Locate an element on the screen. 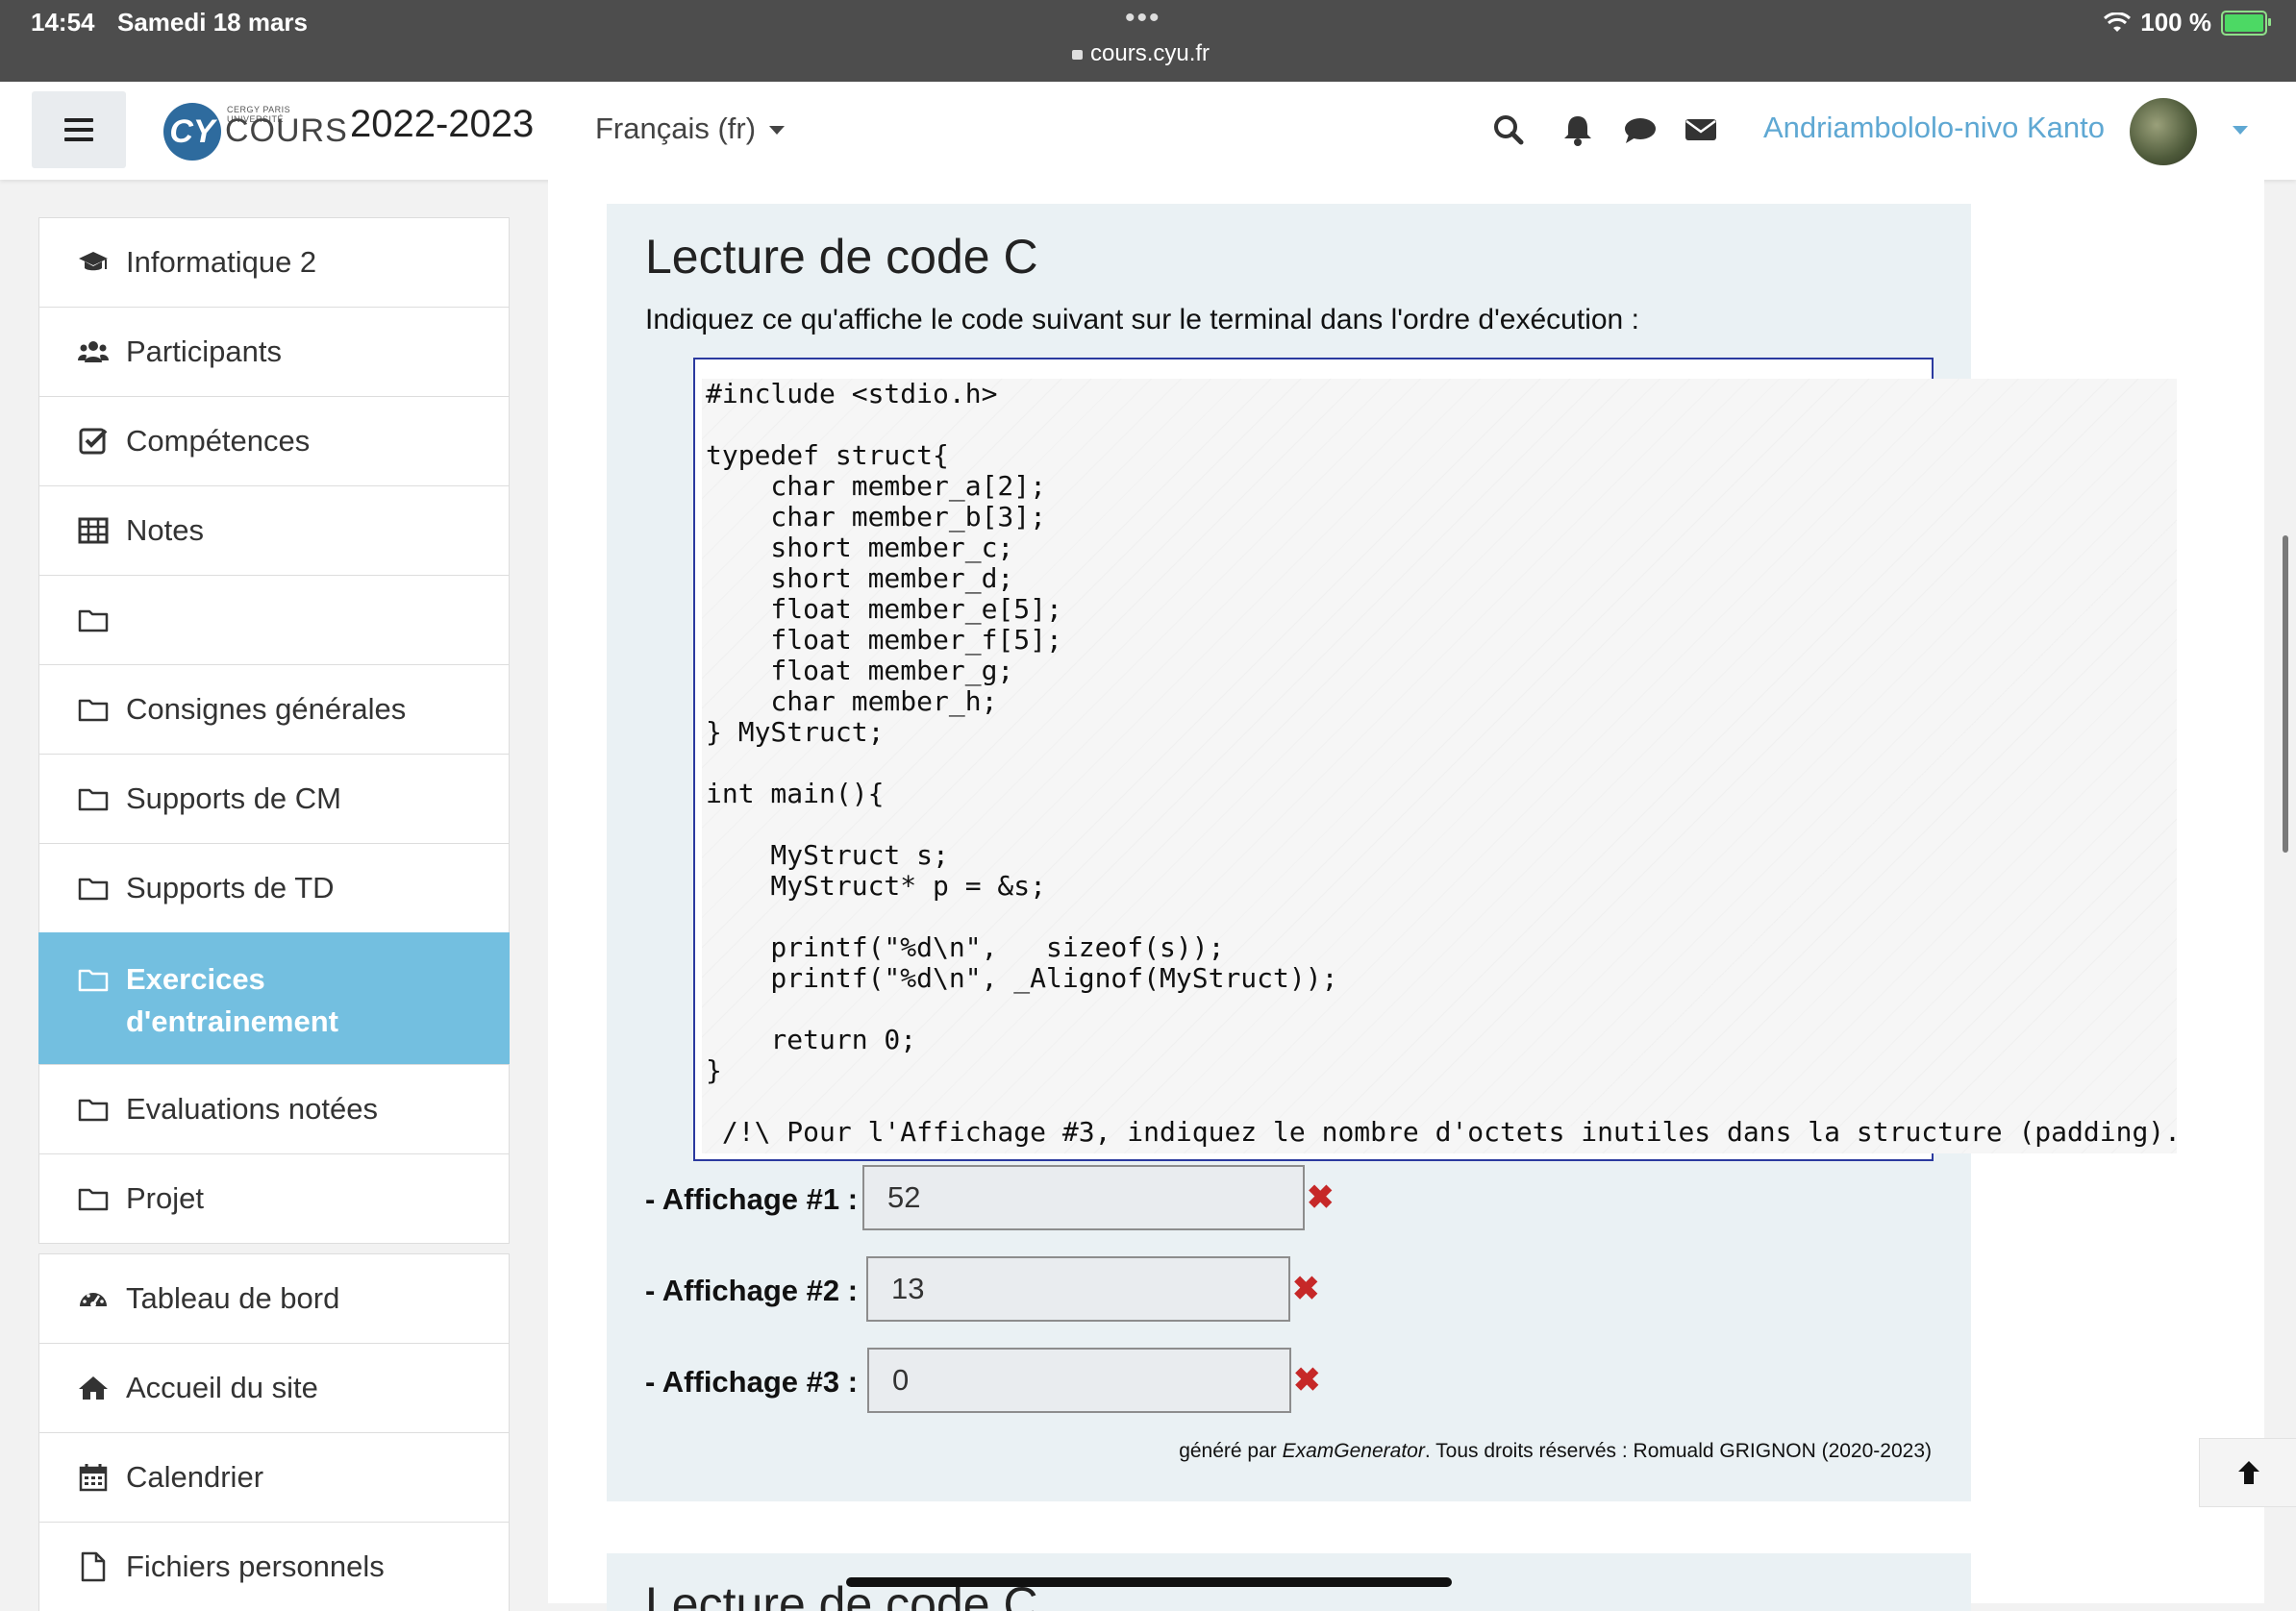  code-line: printf("%d\n", sizeof(s)); is located at coordinates (965, 947).